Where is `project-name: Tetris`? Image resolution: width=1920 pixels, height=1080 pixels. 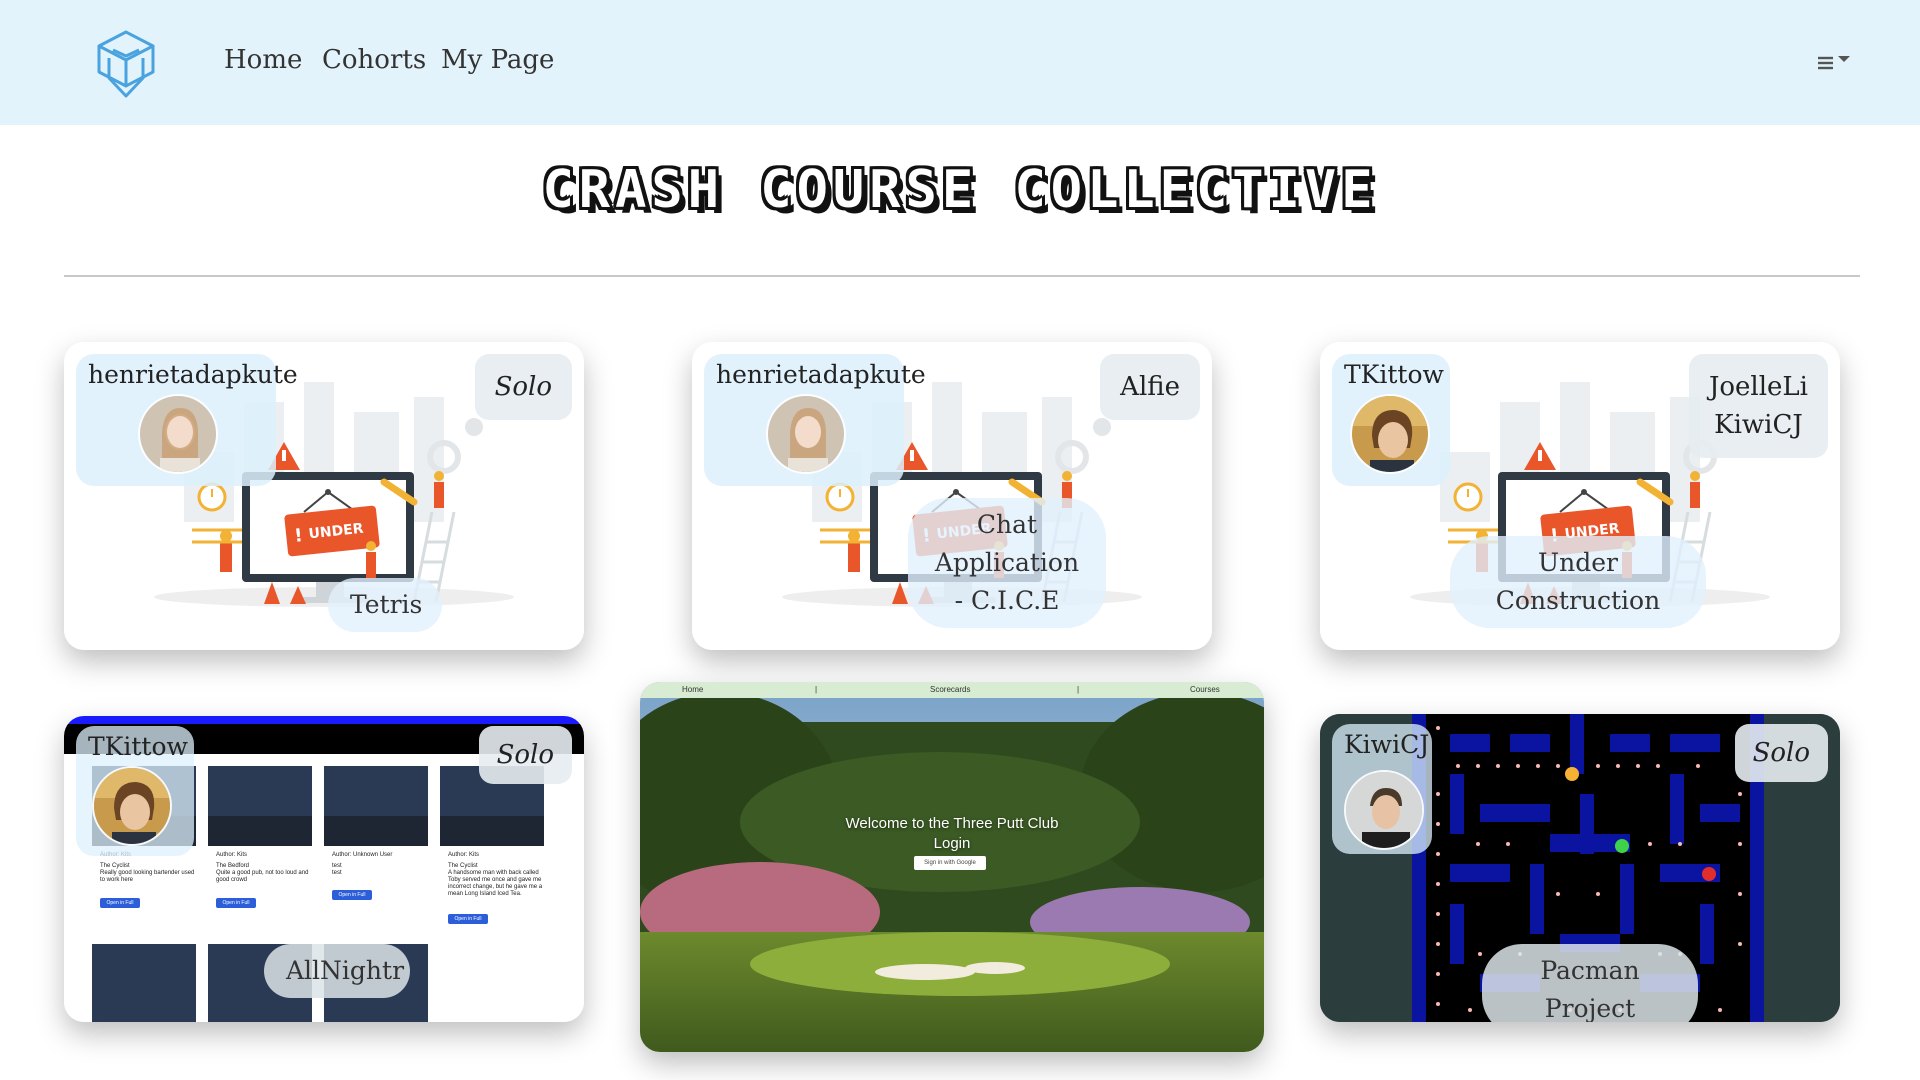
project-name: Tetris is located at coordinates (385, 605).